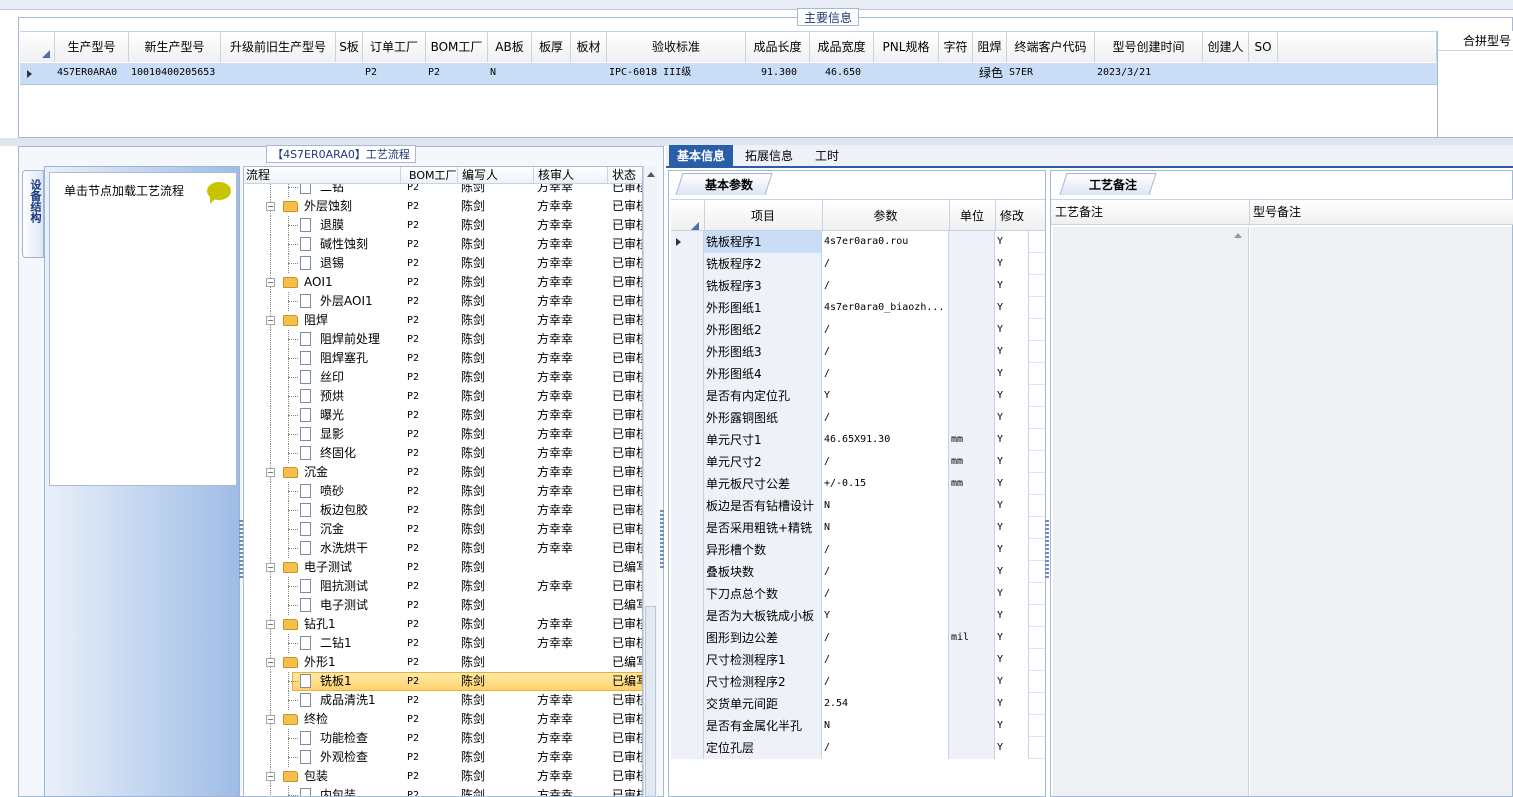 This screenshot has height=797, width=1513. I want to click on main-cell-1: 10010400205653, so click(175, 73).